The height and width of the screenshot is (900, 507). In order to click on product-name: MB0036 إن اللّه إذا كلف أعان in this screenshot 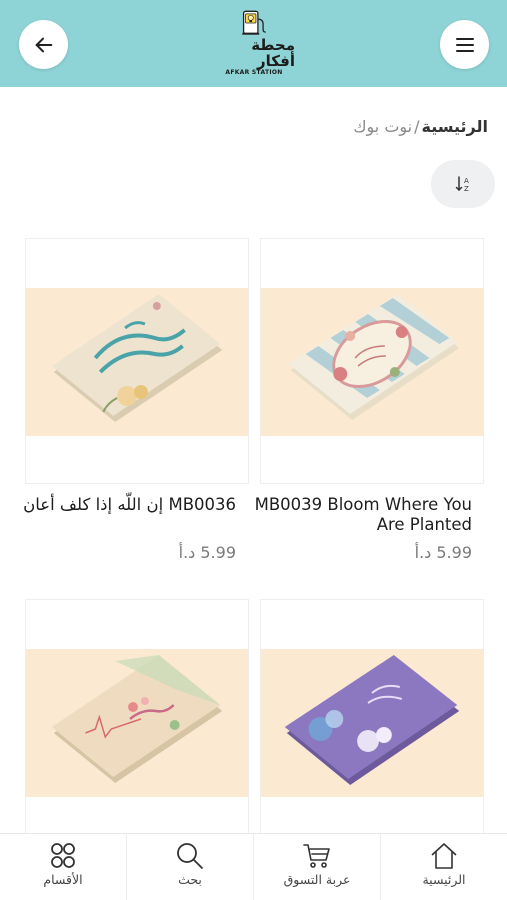, I will do `click(124, 505)`.